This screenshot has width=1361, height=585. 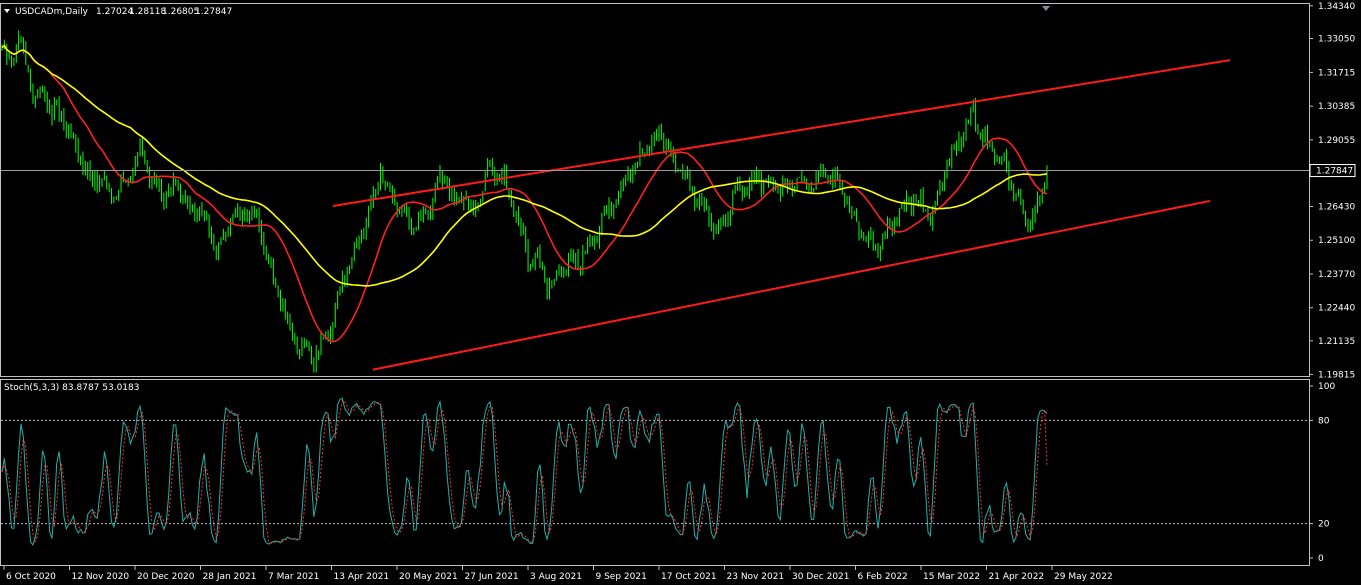 I want to click on stochastic-axis: 100 80 20 0, so click(x=1322, y=473).